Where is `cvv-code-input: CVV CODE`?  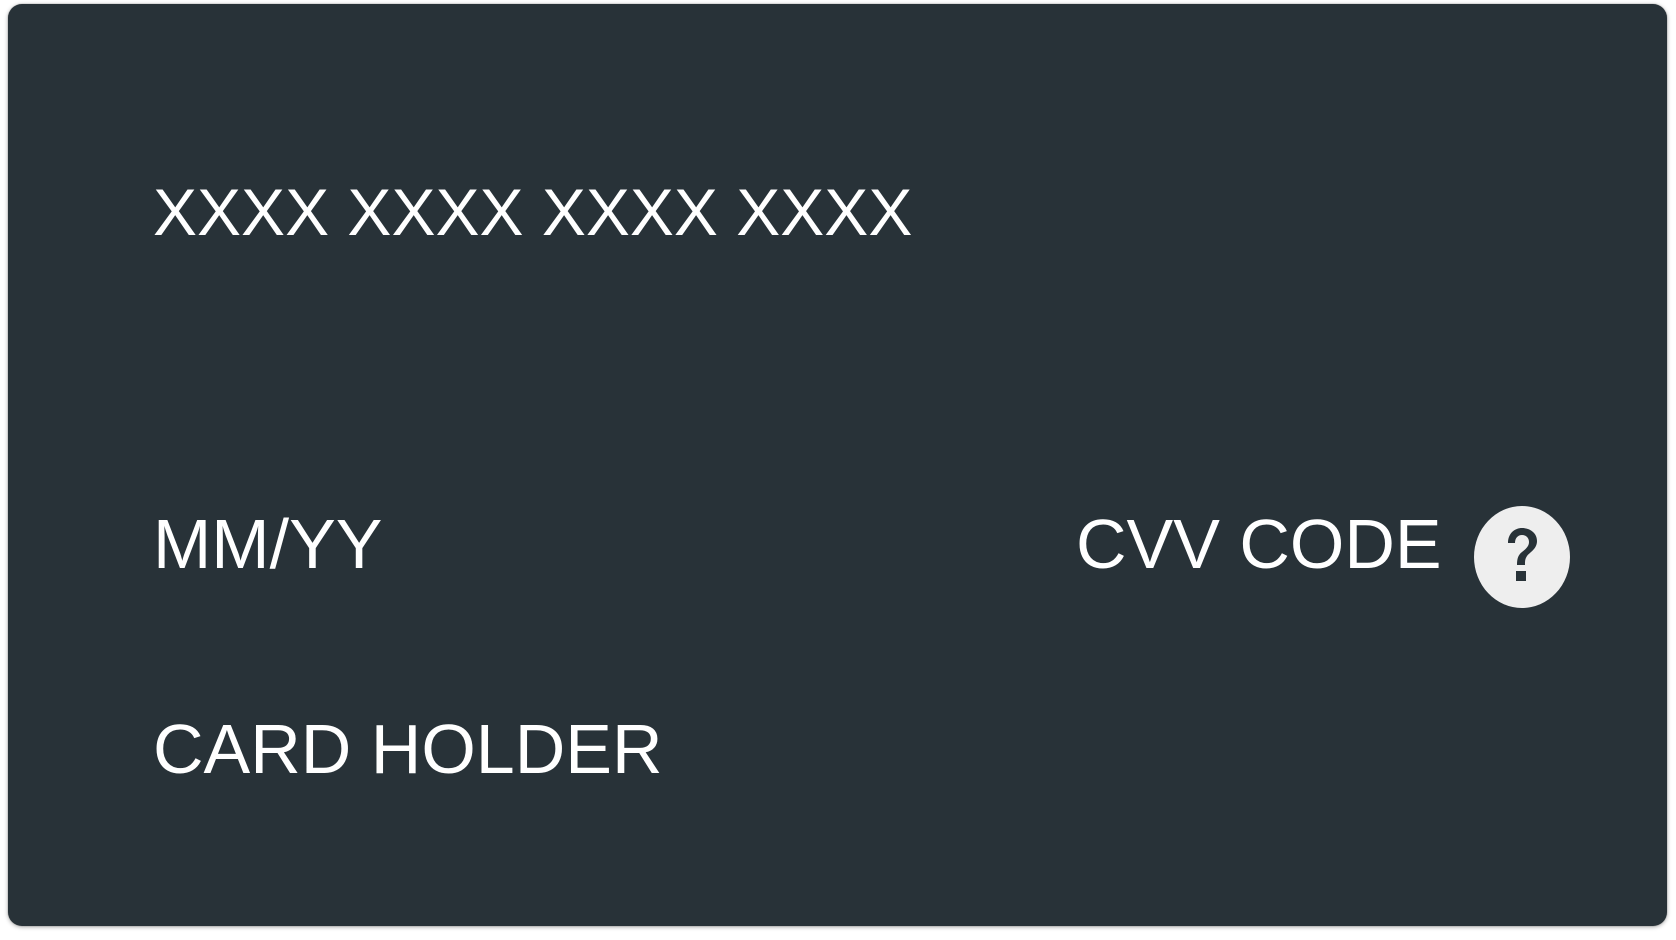 cvv-code-input: CVV CODE is located at coordinates (1259, 544).